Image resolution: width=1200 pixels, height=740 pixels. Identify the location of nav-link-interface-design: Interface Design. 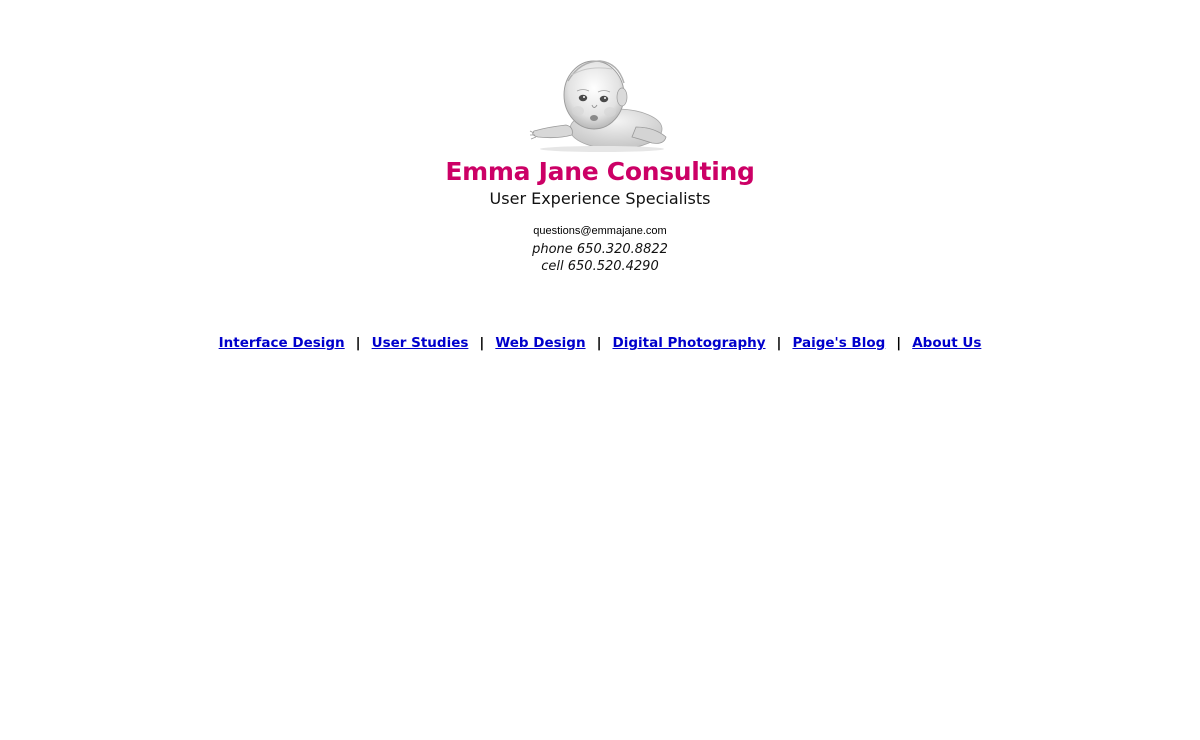
(282, 343).